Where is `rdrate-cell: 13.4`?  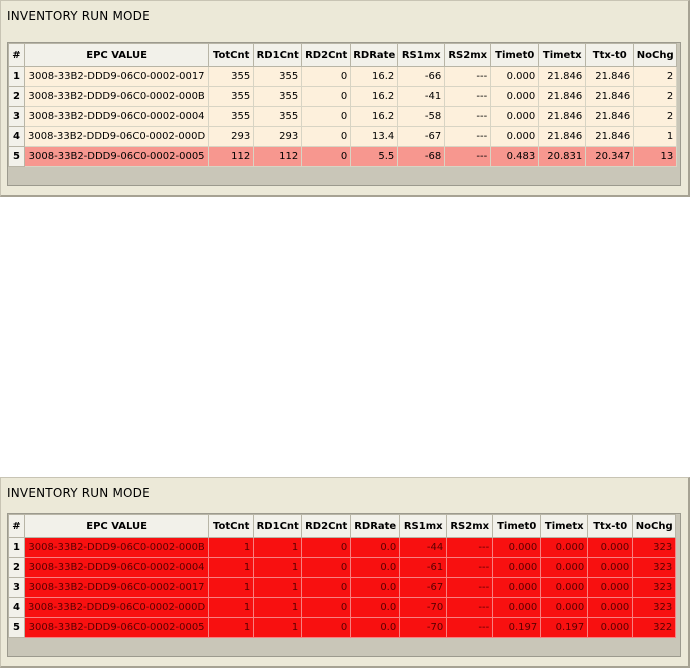 rdrate-cell: 13.4 is located at coordinates (374, 136).